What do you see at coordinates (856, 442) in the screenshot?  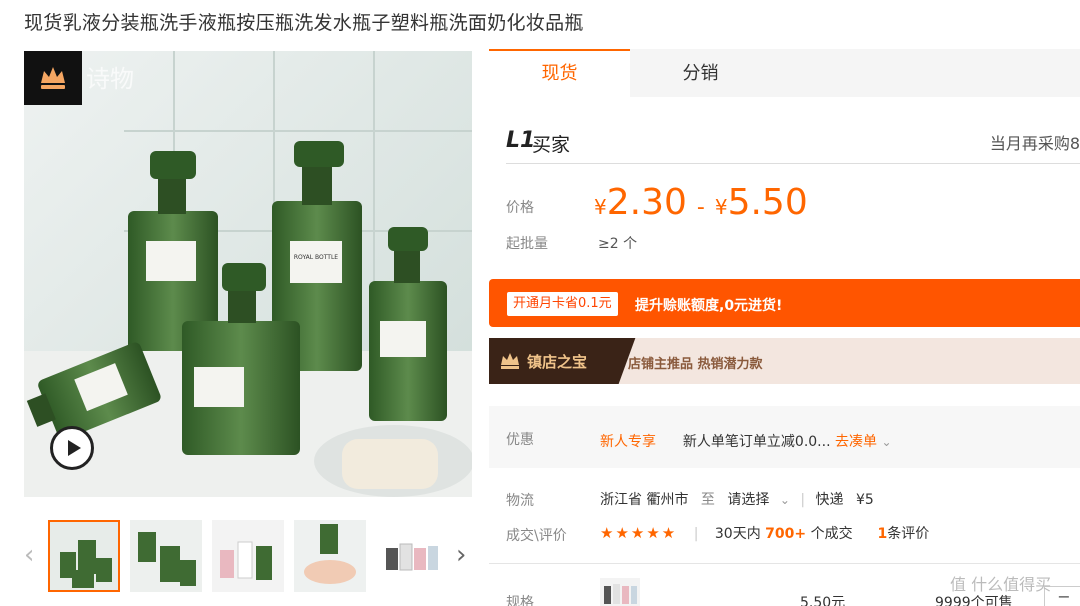 I see `gather-order-link: 去凑单` at bounding box center [856, 442].